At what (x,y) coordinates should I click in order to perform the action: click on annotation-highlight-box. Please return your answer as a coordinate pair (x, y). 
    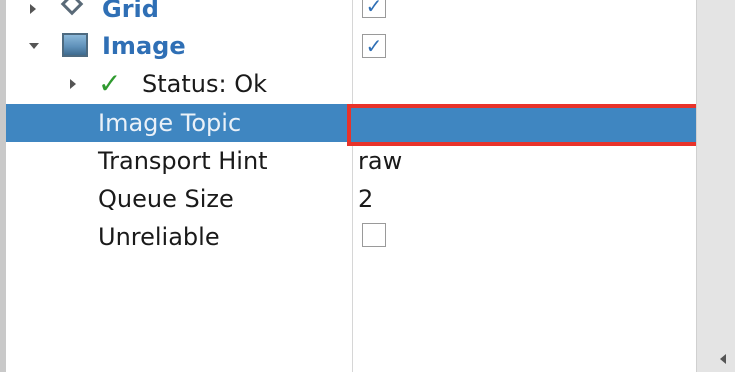
    Looking at the image, I should click on (534, 125).